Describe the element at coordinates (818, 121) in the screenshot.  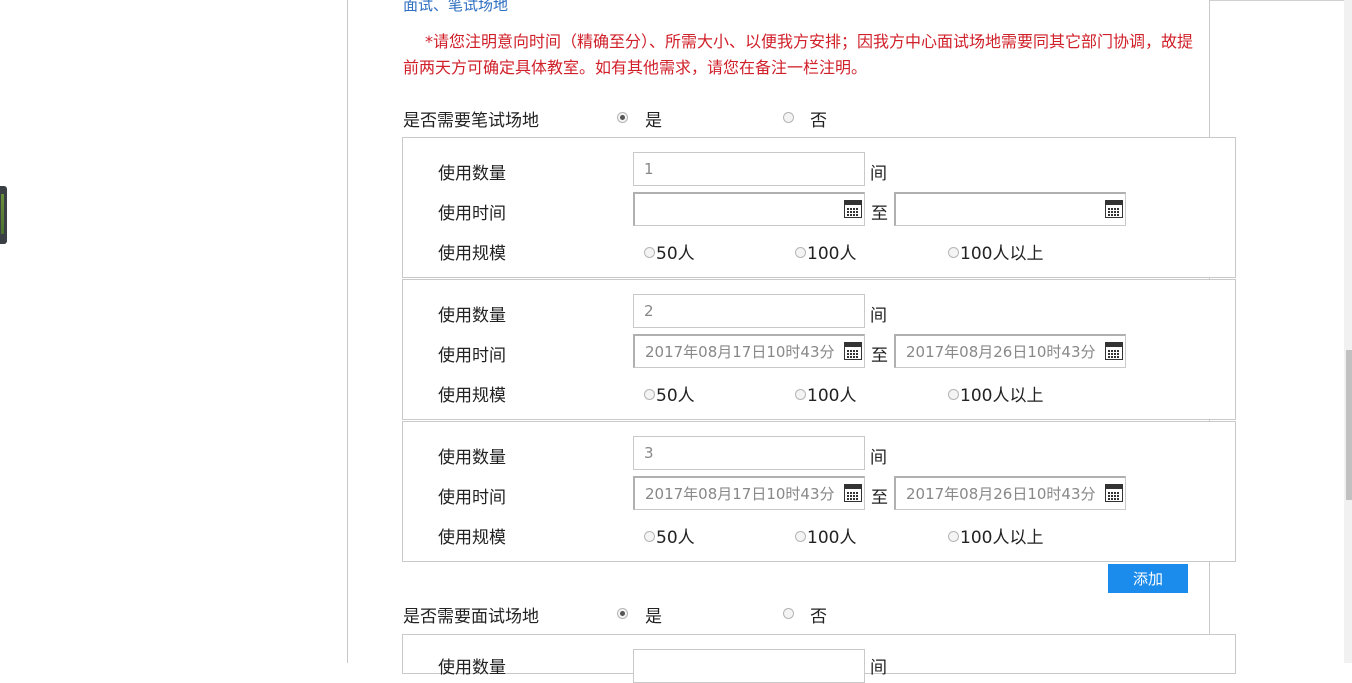
I see `written-no-label: 否` at that location.